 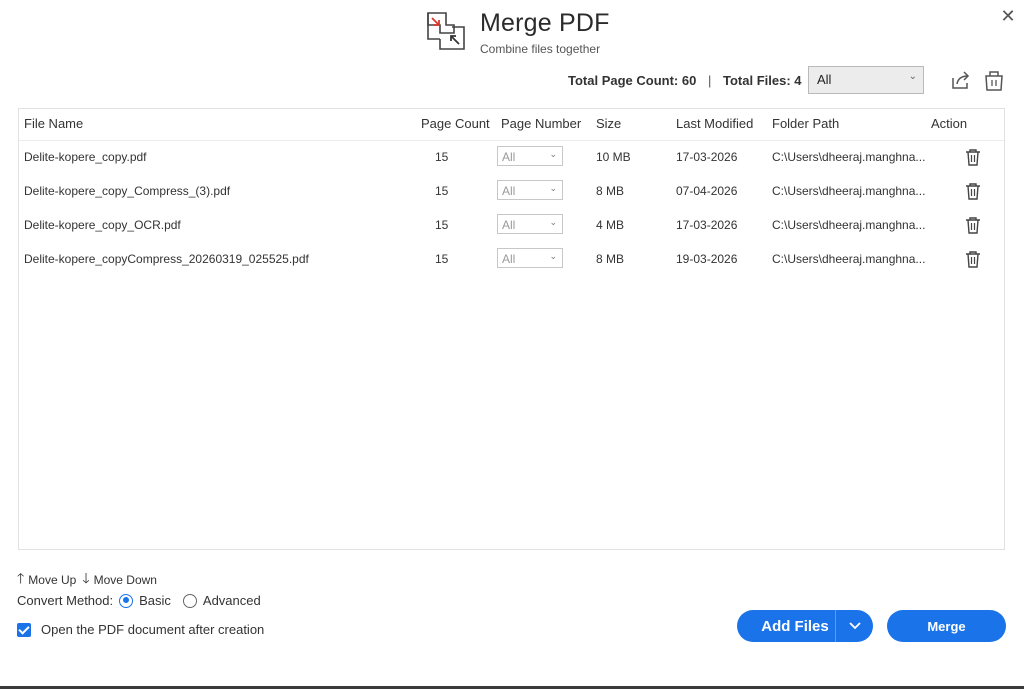 I want to click on app-title: Merge PDF, so click(x=545, y=23).